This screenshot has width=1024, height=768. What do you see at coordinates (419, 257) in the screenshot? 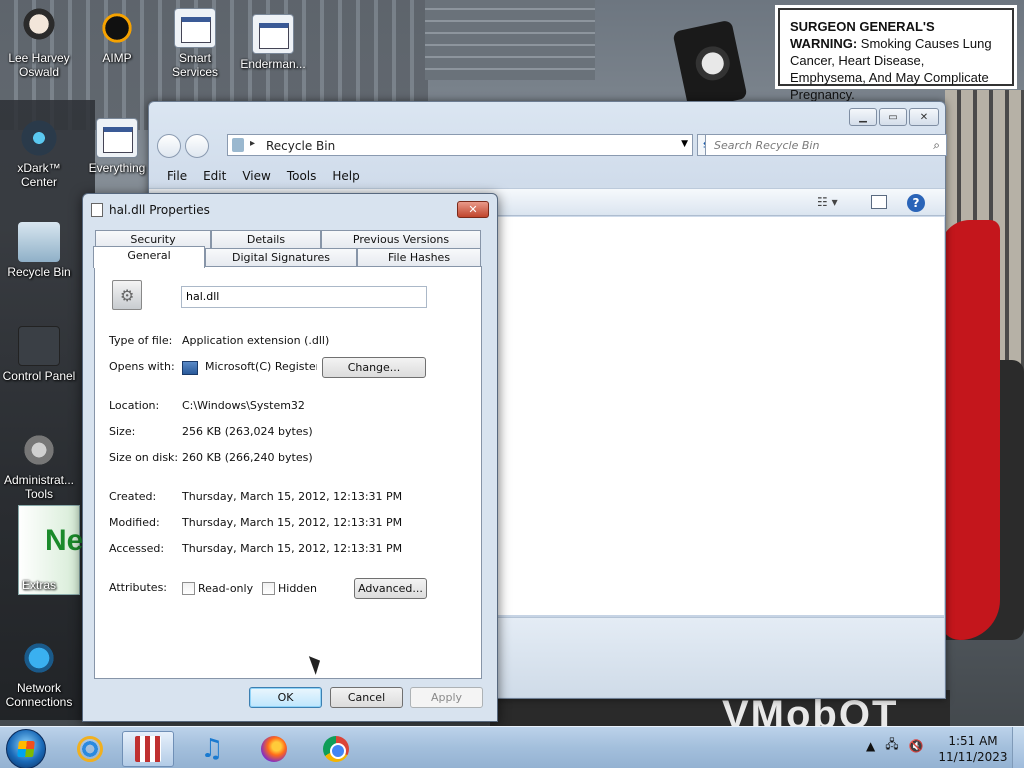
I see `tab-file-hashes: File Hashes` at bounding box center [419, 257].